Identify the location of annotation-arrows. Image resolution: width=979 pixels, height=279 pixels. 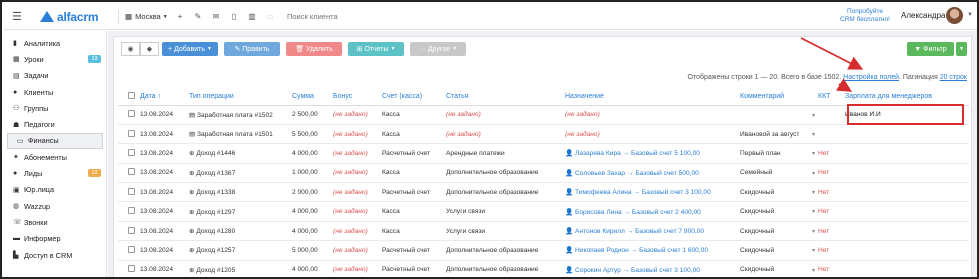
(832, 64).